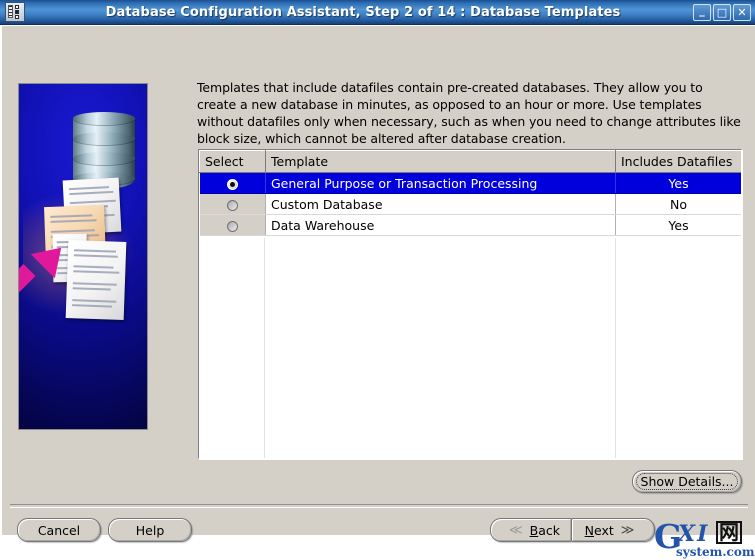  I want to click on table-header-row: Select Template Includes Datafiles, so click(470, 161).